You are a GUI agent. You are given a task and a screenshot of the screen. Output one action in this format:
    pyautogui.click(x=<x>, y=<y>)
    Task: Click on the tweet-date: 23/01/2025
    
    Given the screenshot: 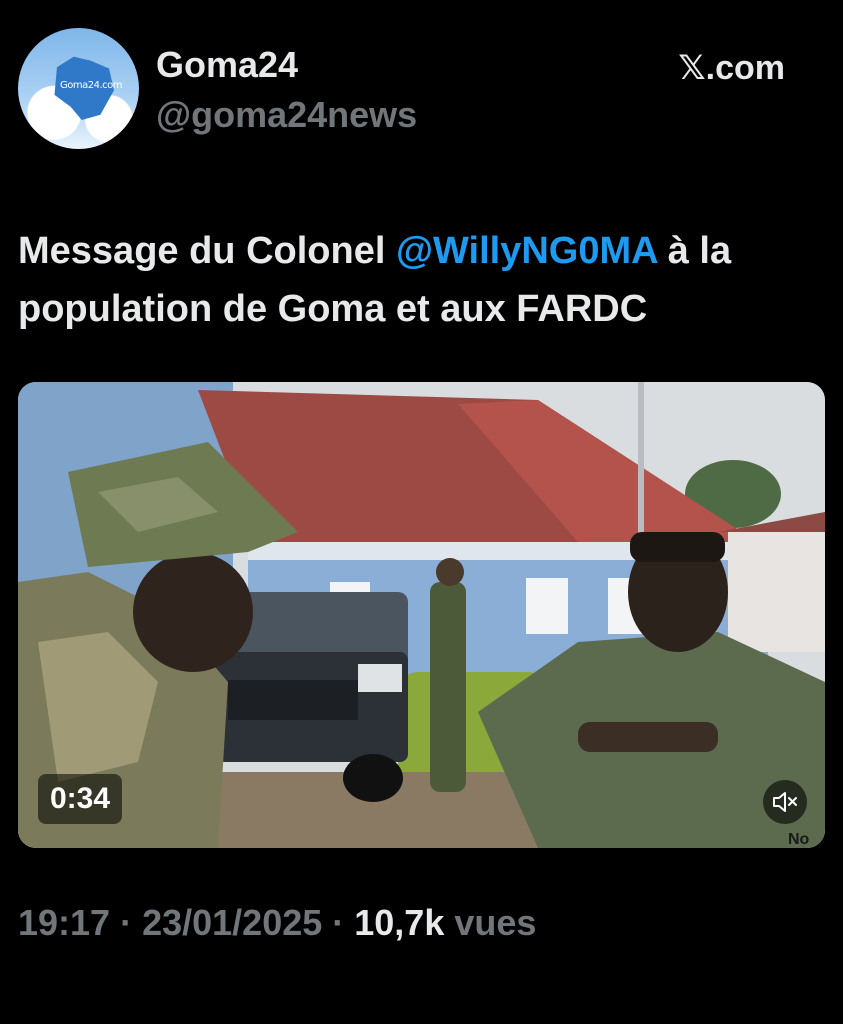 What is the action you would take?
    pyautogui.click(x=232, y=922)
    